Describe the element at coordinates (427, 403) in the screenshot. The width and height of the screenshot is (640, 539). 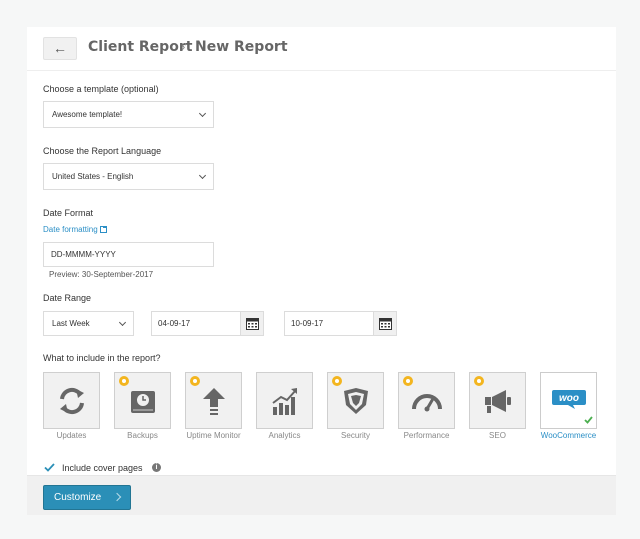
I see `gauge-icon` at that location.